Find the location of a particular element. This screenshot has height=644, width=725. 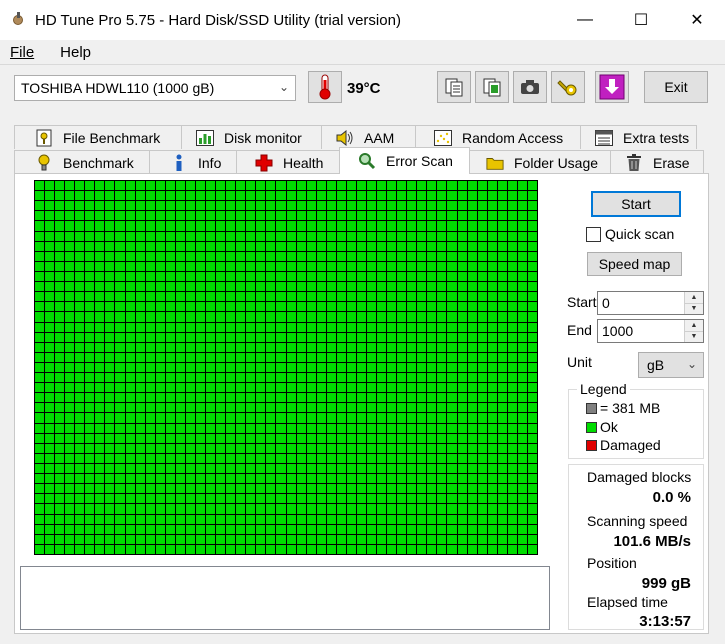

unit-select: gB ⌄ is located at coordinates (671, 365).